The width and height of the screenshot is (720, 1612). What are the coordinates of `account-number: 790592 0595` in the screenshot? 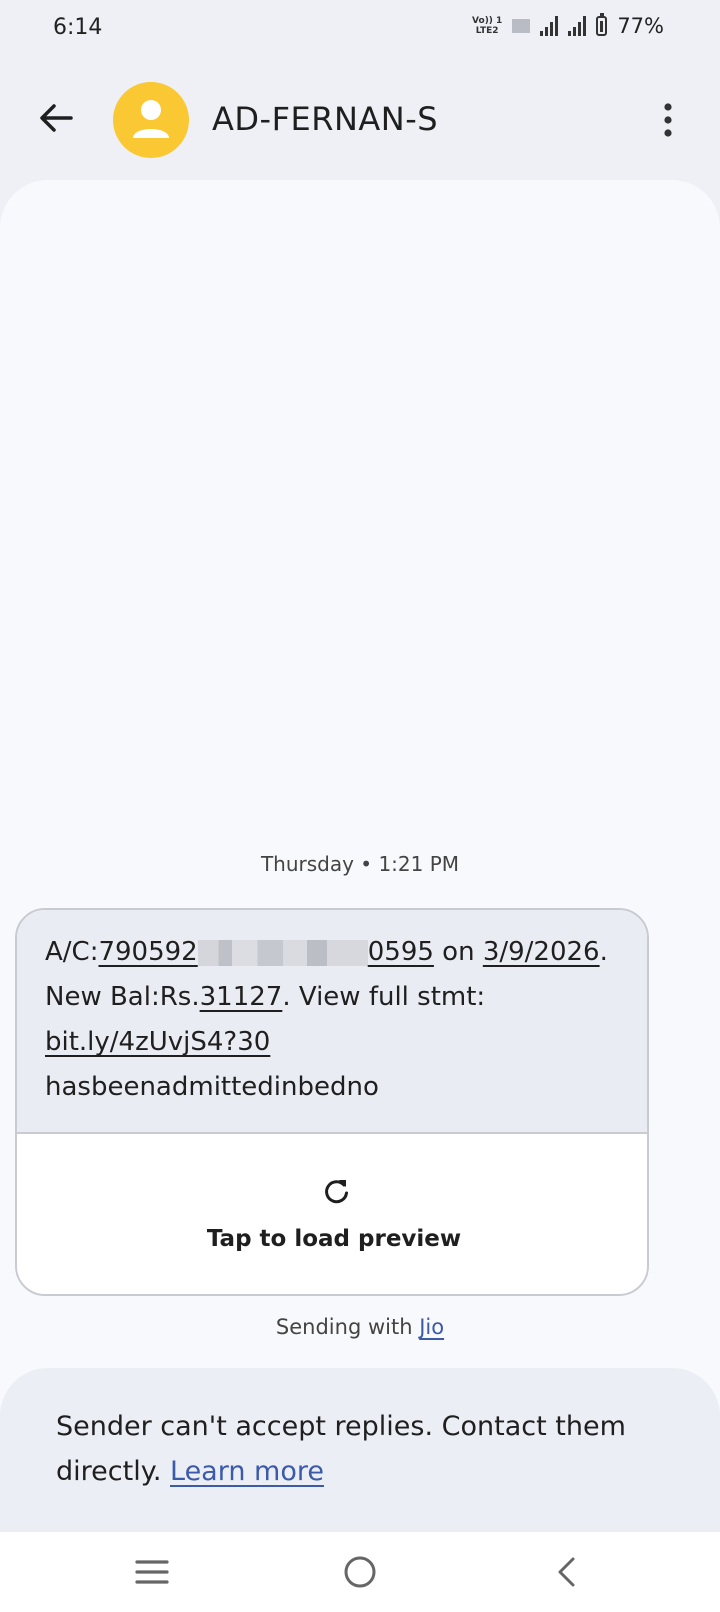 It's located at (265, 952).